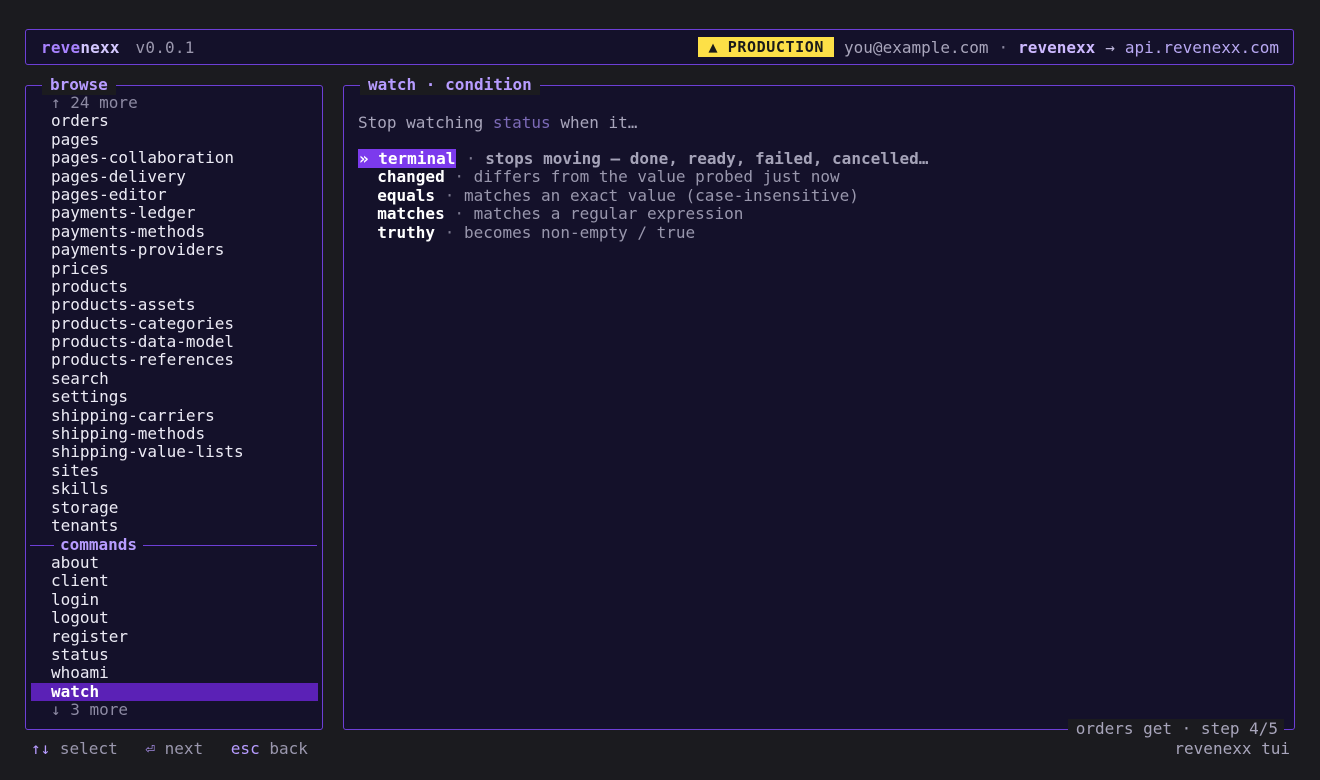  I want to click on browse-item: payments-ledger, so click(147, 212).